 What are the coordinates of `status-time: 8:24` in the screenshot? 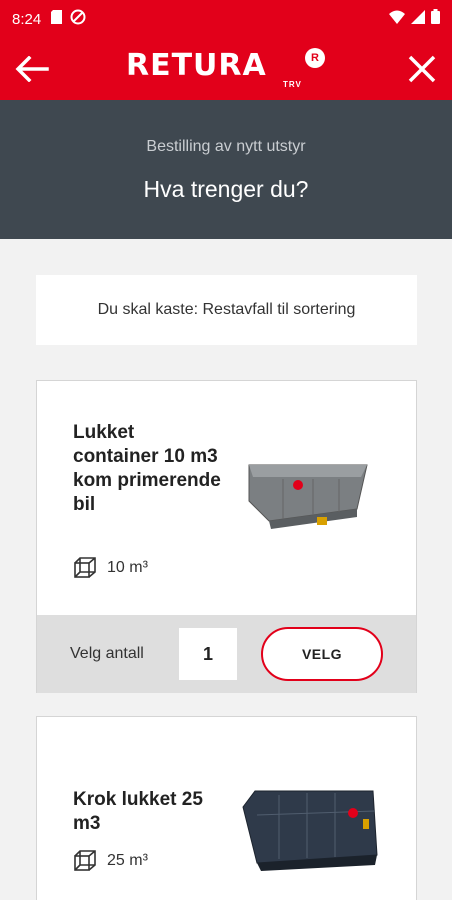 It's located at (27, 19).